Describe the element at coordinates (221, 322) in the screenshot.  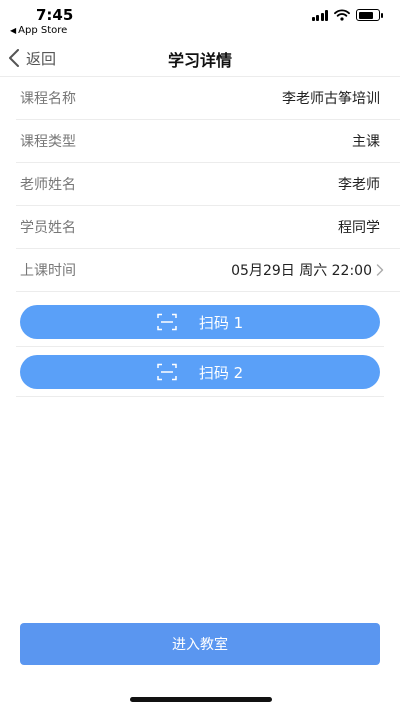
I see `scan-button-label: 扫码 1` at that location.